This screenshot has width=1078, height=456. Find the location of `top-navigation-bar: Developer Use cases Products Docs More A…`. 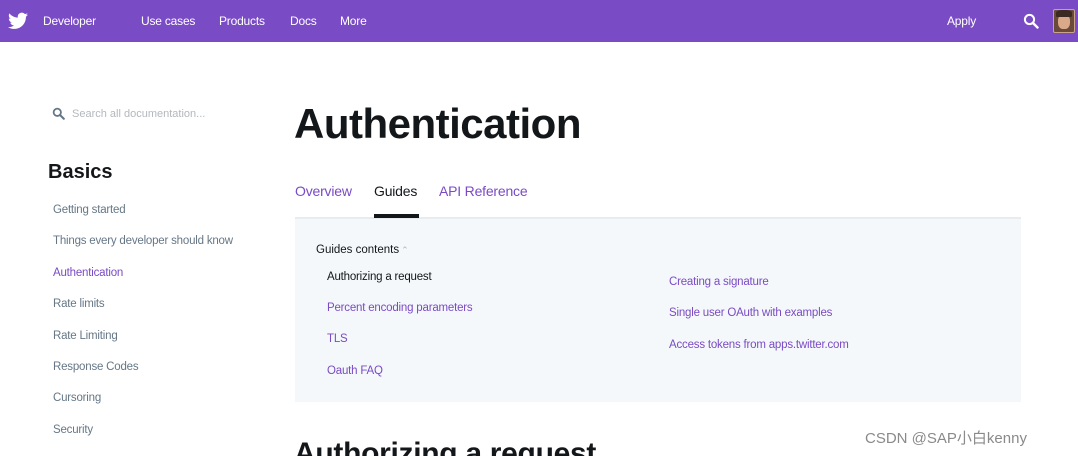

top-navigation-bar: Developer Use cases Products Docs More A… is located at coordinates (539, 21).